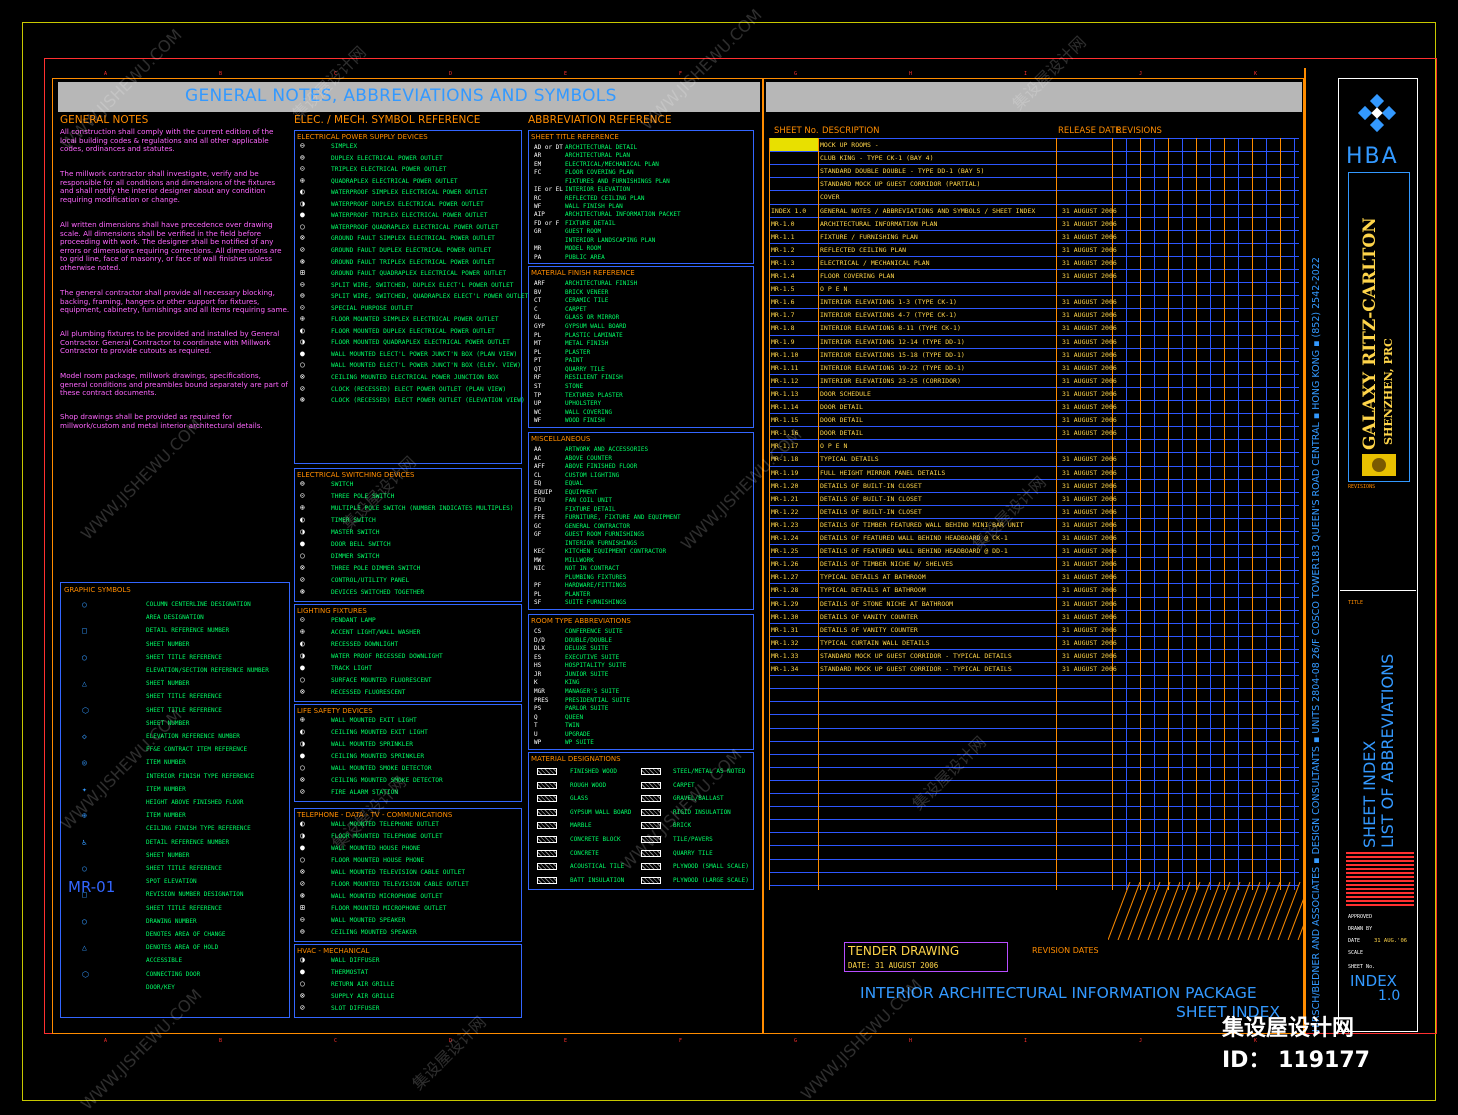 Image resolution: width=1458 pixels, height=1115 pixels. I want to click on abbr-desc: METAL FINISH, so click(587, 344).